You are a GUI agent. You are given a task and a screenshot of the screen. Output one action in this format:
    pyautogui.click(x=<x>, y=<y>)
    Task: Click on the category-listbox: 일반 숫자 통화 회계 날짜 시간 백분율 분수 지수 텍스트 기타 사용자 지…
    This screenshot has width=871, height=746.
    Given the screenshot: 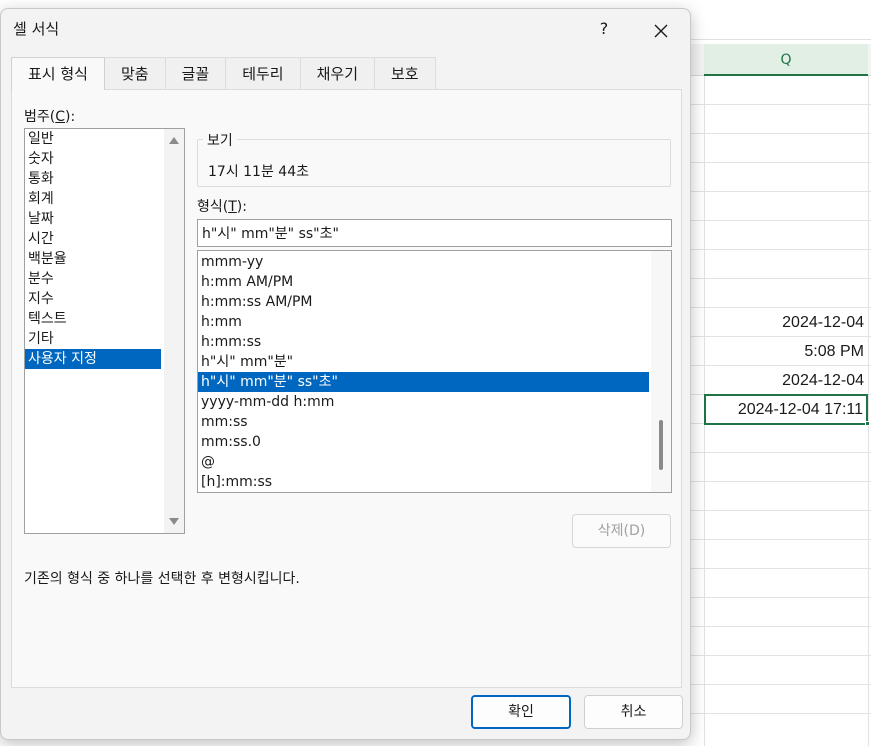 What is the action you would take?
    pyautogui.click(x=104, y=331)
    